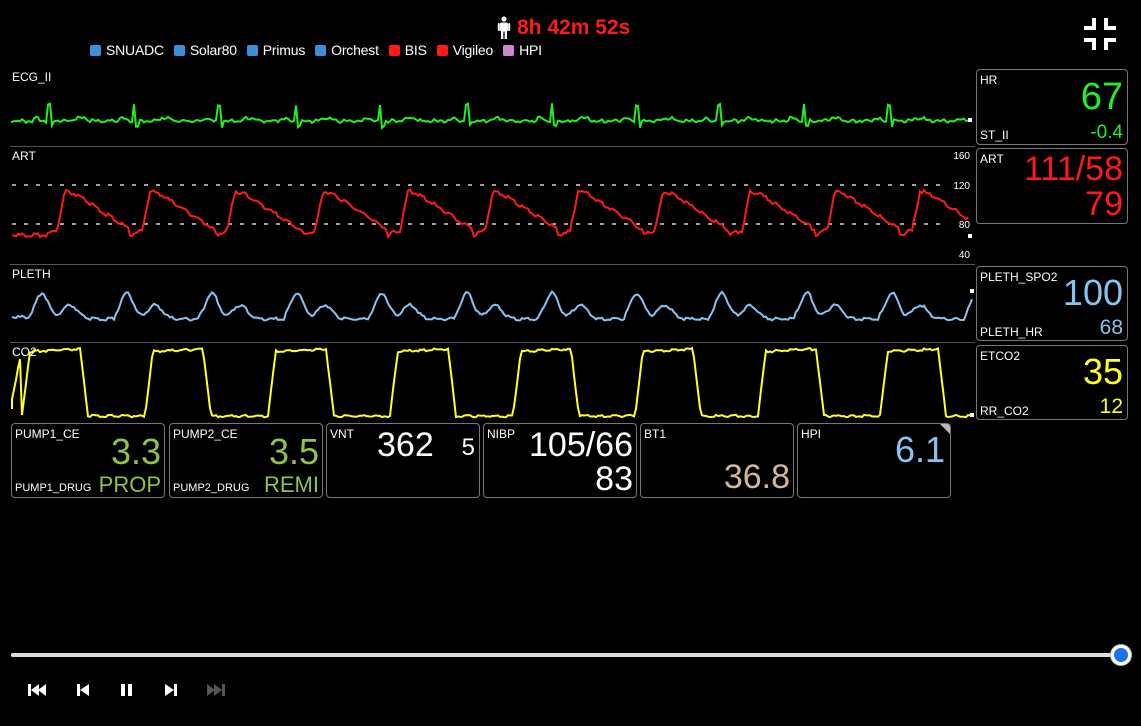 The image size is (1141, 726). What do you see at coordinates (989, 80) in the screenshot?
I see `hr-label: HR` at bounding box center [989, 80].